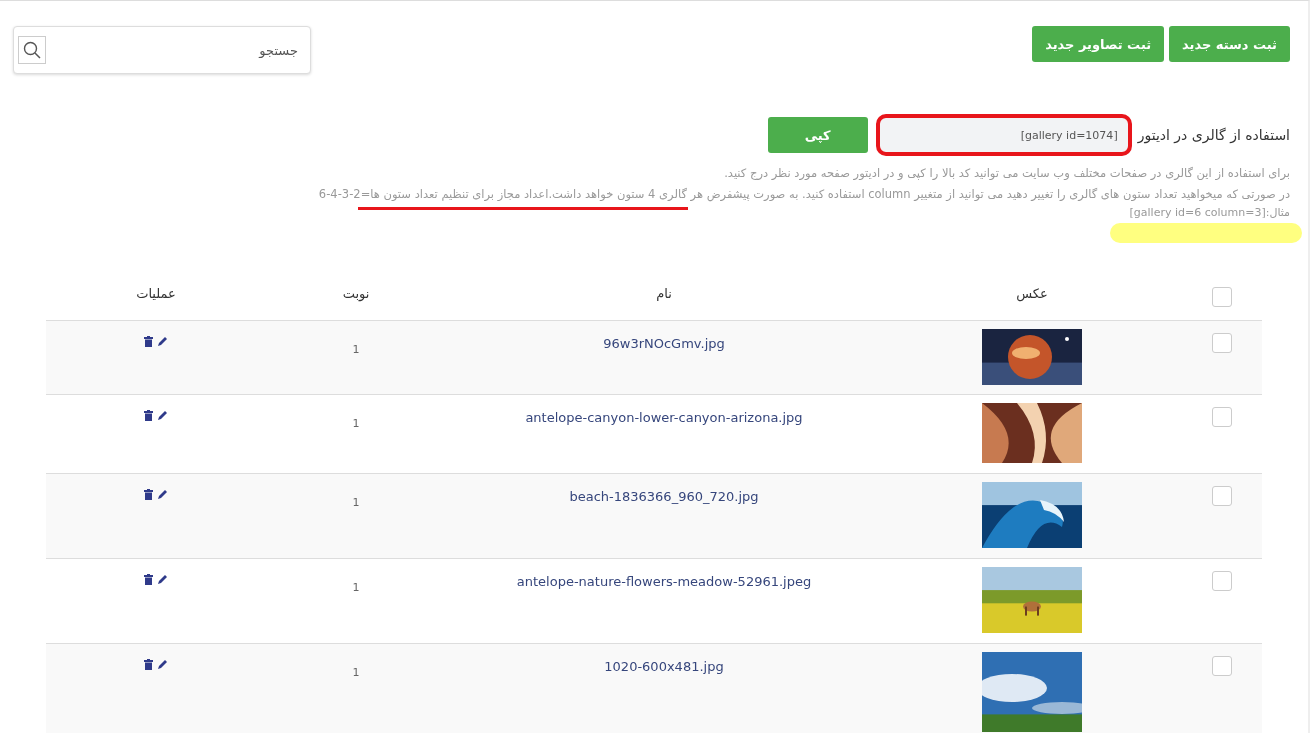 The height and width of the screenshot is (733, 1310). What do you see at coordinates (664, 666) in the screenshot?
I see `file-name: 1020-600x481.jpg` at bounding box center [664, 666].